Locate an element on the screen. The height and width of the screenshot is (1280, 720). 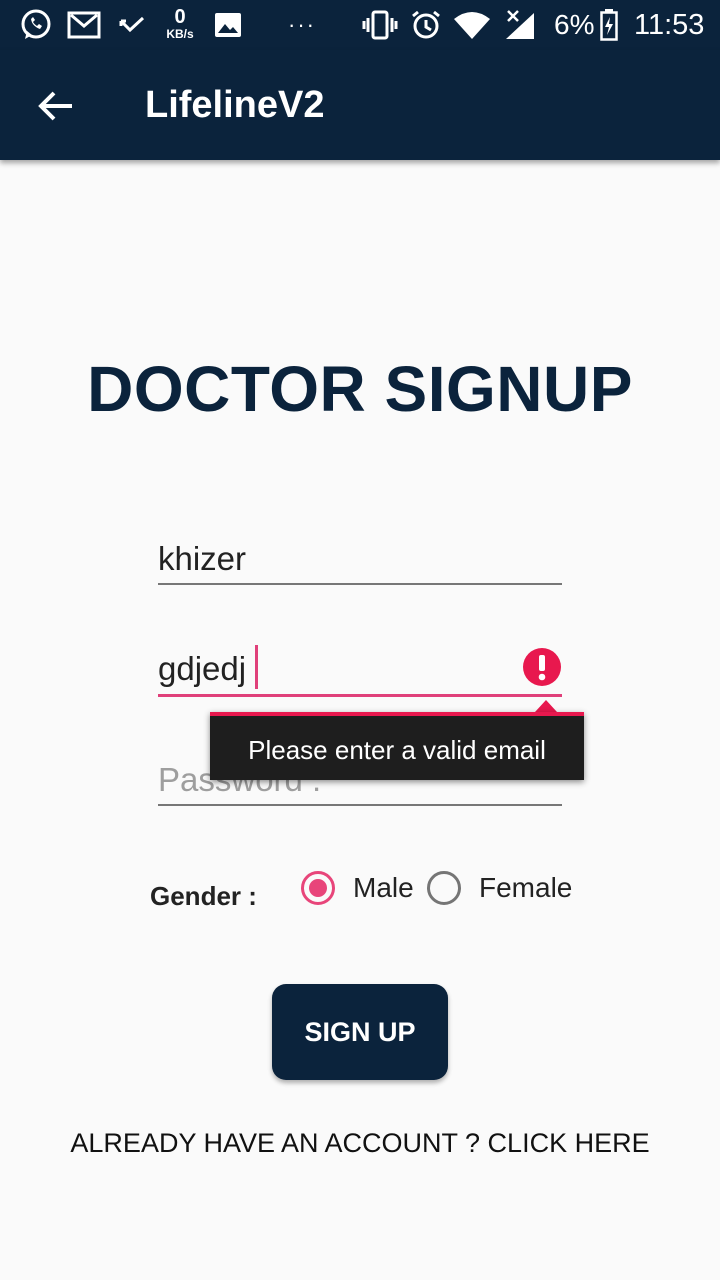
radio-unchecked-icon is located at coordinates (444, 888).